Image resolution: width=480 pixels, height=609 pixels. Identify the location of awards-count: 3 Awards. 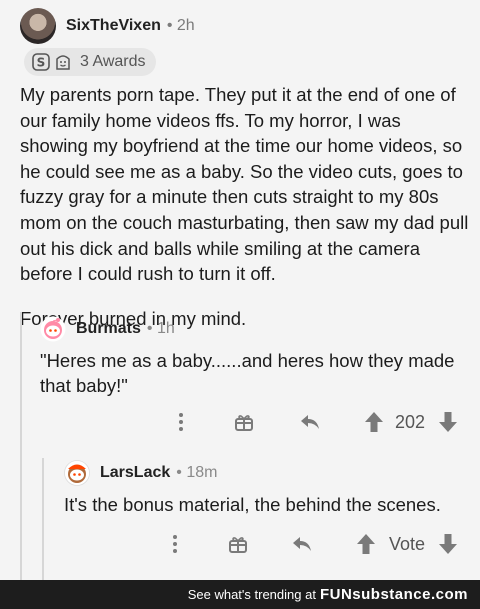
(113, 61).